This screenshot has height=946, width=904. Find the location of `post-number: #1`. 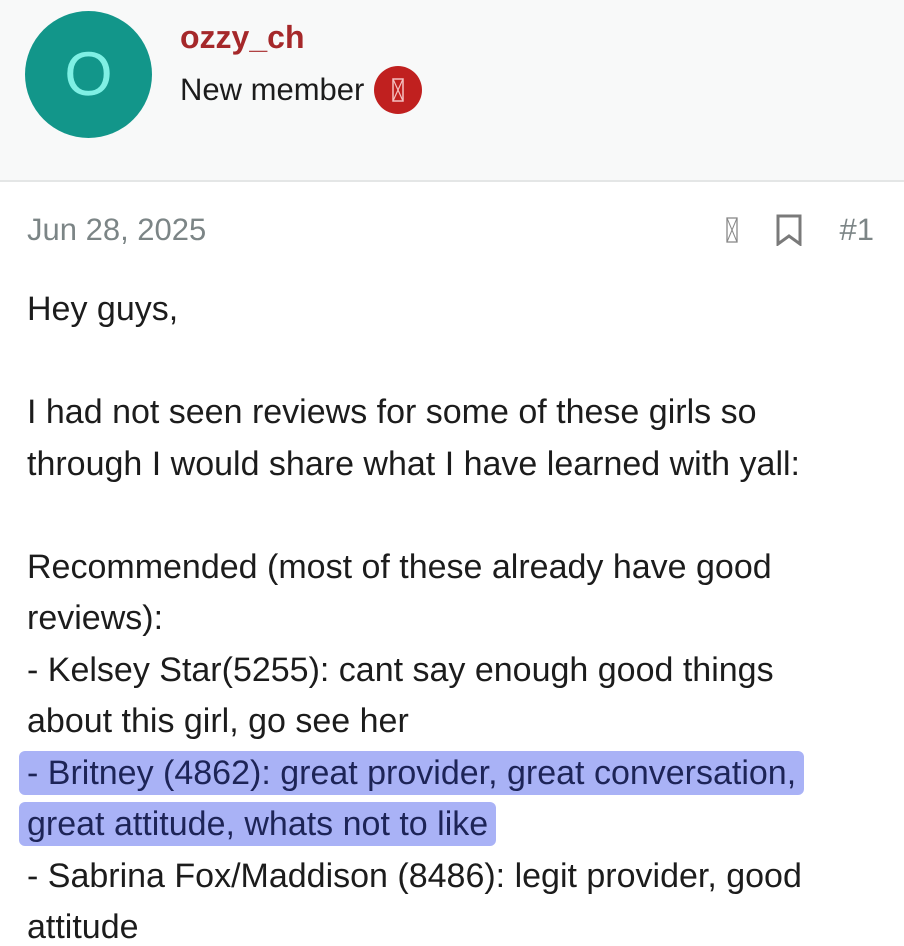

post-number: #1 is located at coordinates (857, 230).